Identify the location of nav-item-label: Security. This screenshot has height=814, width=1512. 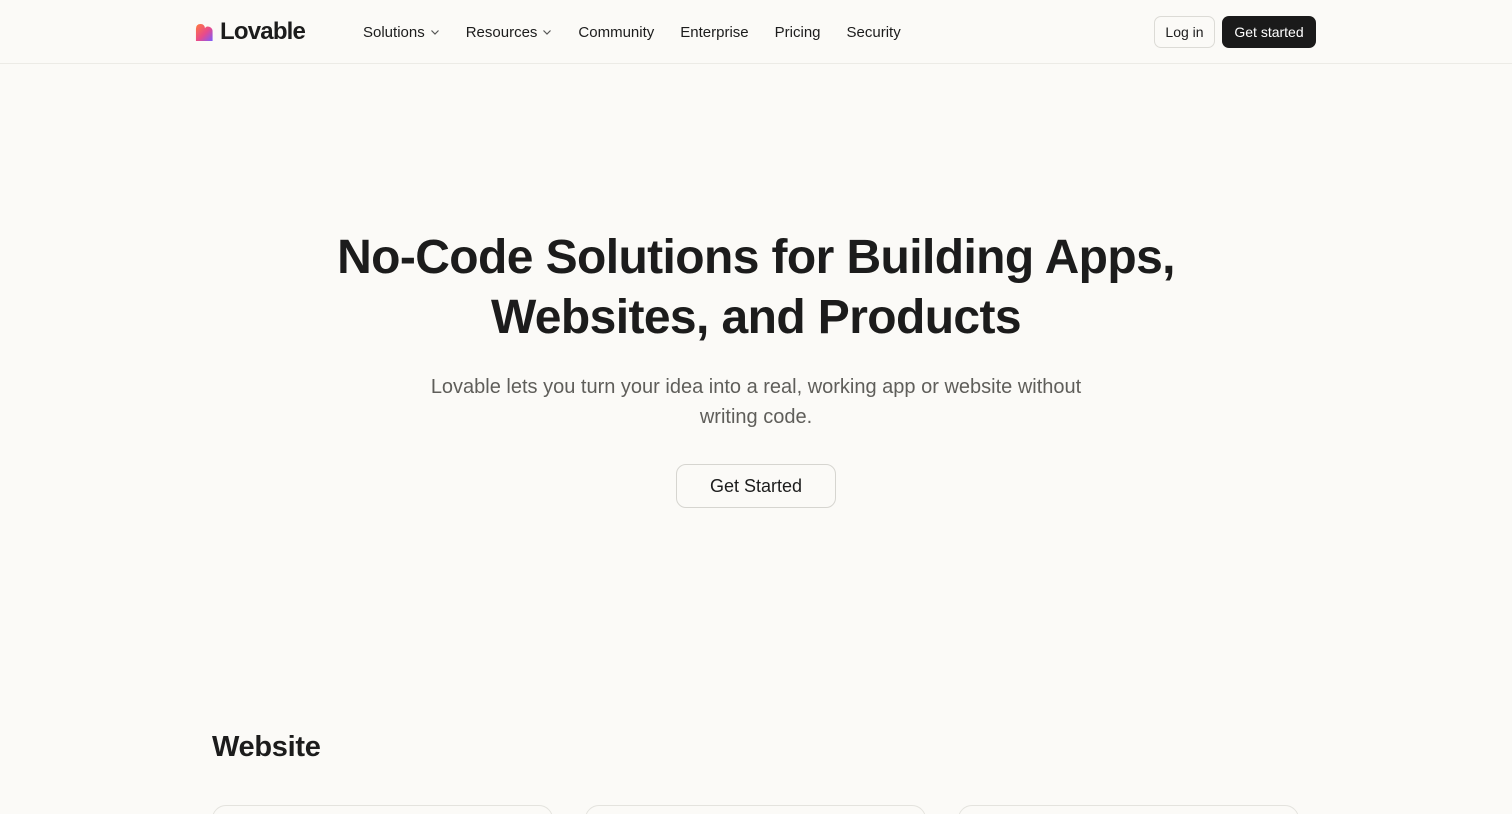
(873, 32).